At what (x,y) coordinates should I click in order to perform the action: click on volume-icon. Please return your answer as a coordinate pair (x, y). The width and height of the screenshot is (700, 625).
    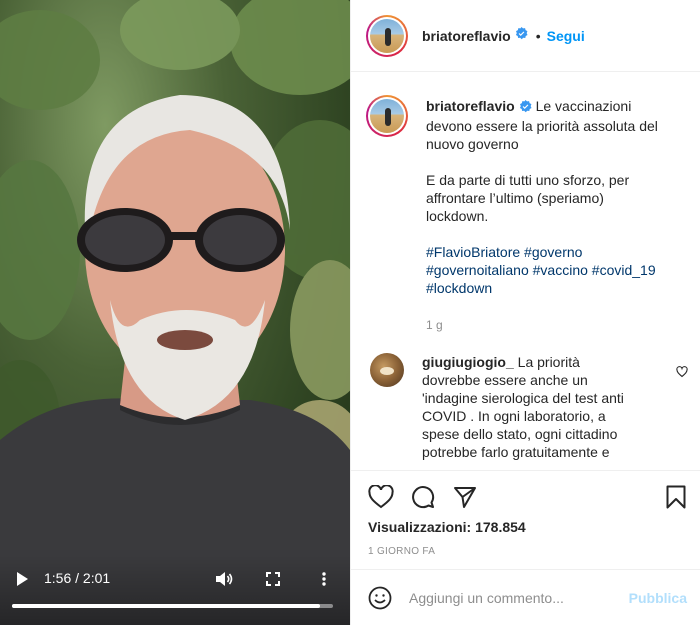
    Looking at the image, I should click on (224, 579).